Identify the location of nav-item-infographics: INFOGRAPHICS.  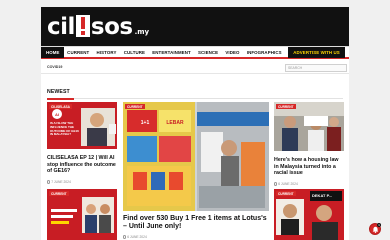
(264, 52).